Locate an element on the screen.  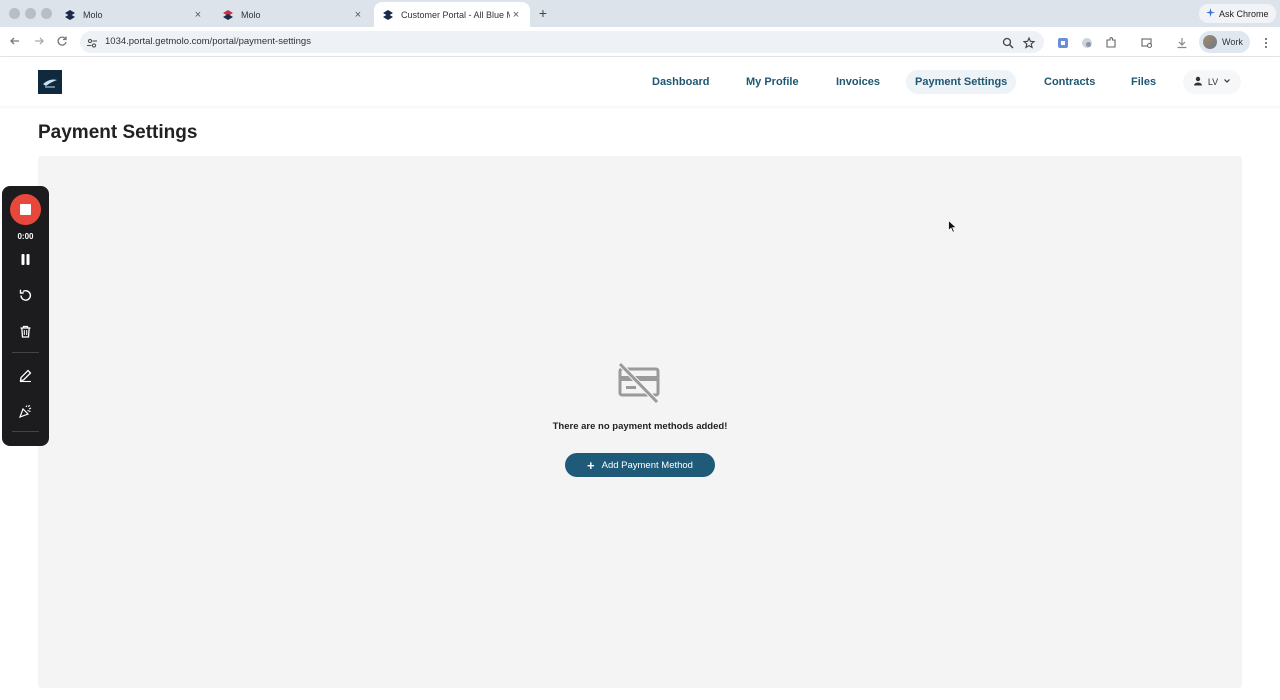
extensions-puzzle-icon is located at coordinates (1111, 42).